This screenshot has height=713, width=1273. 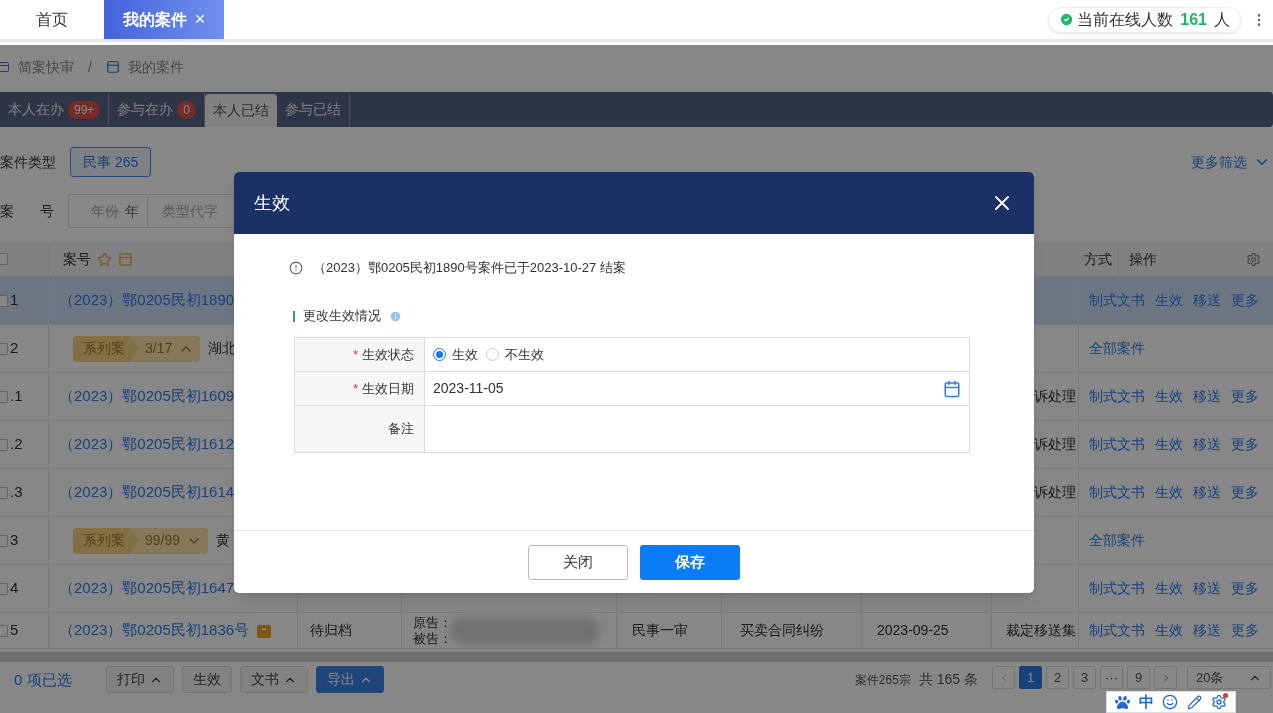 I want to click on tab-label: 我的案件, so click(x=154, y=19).